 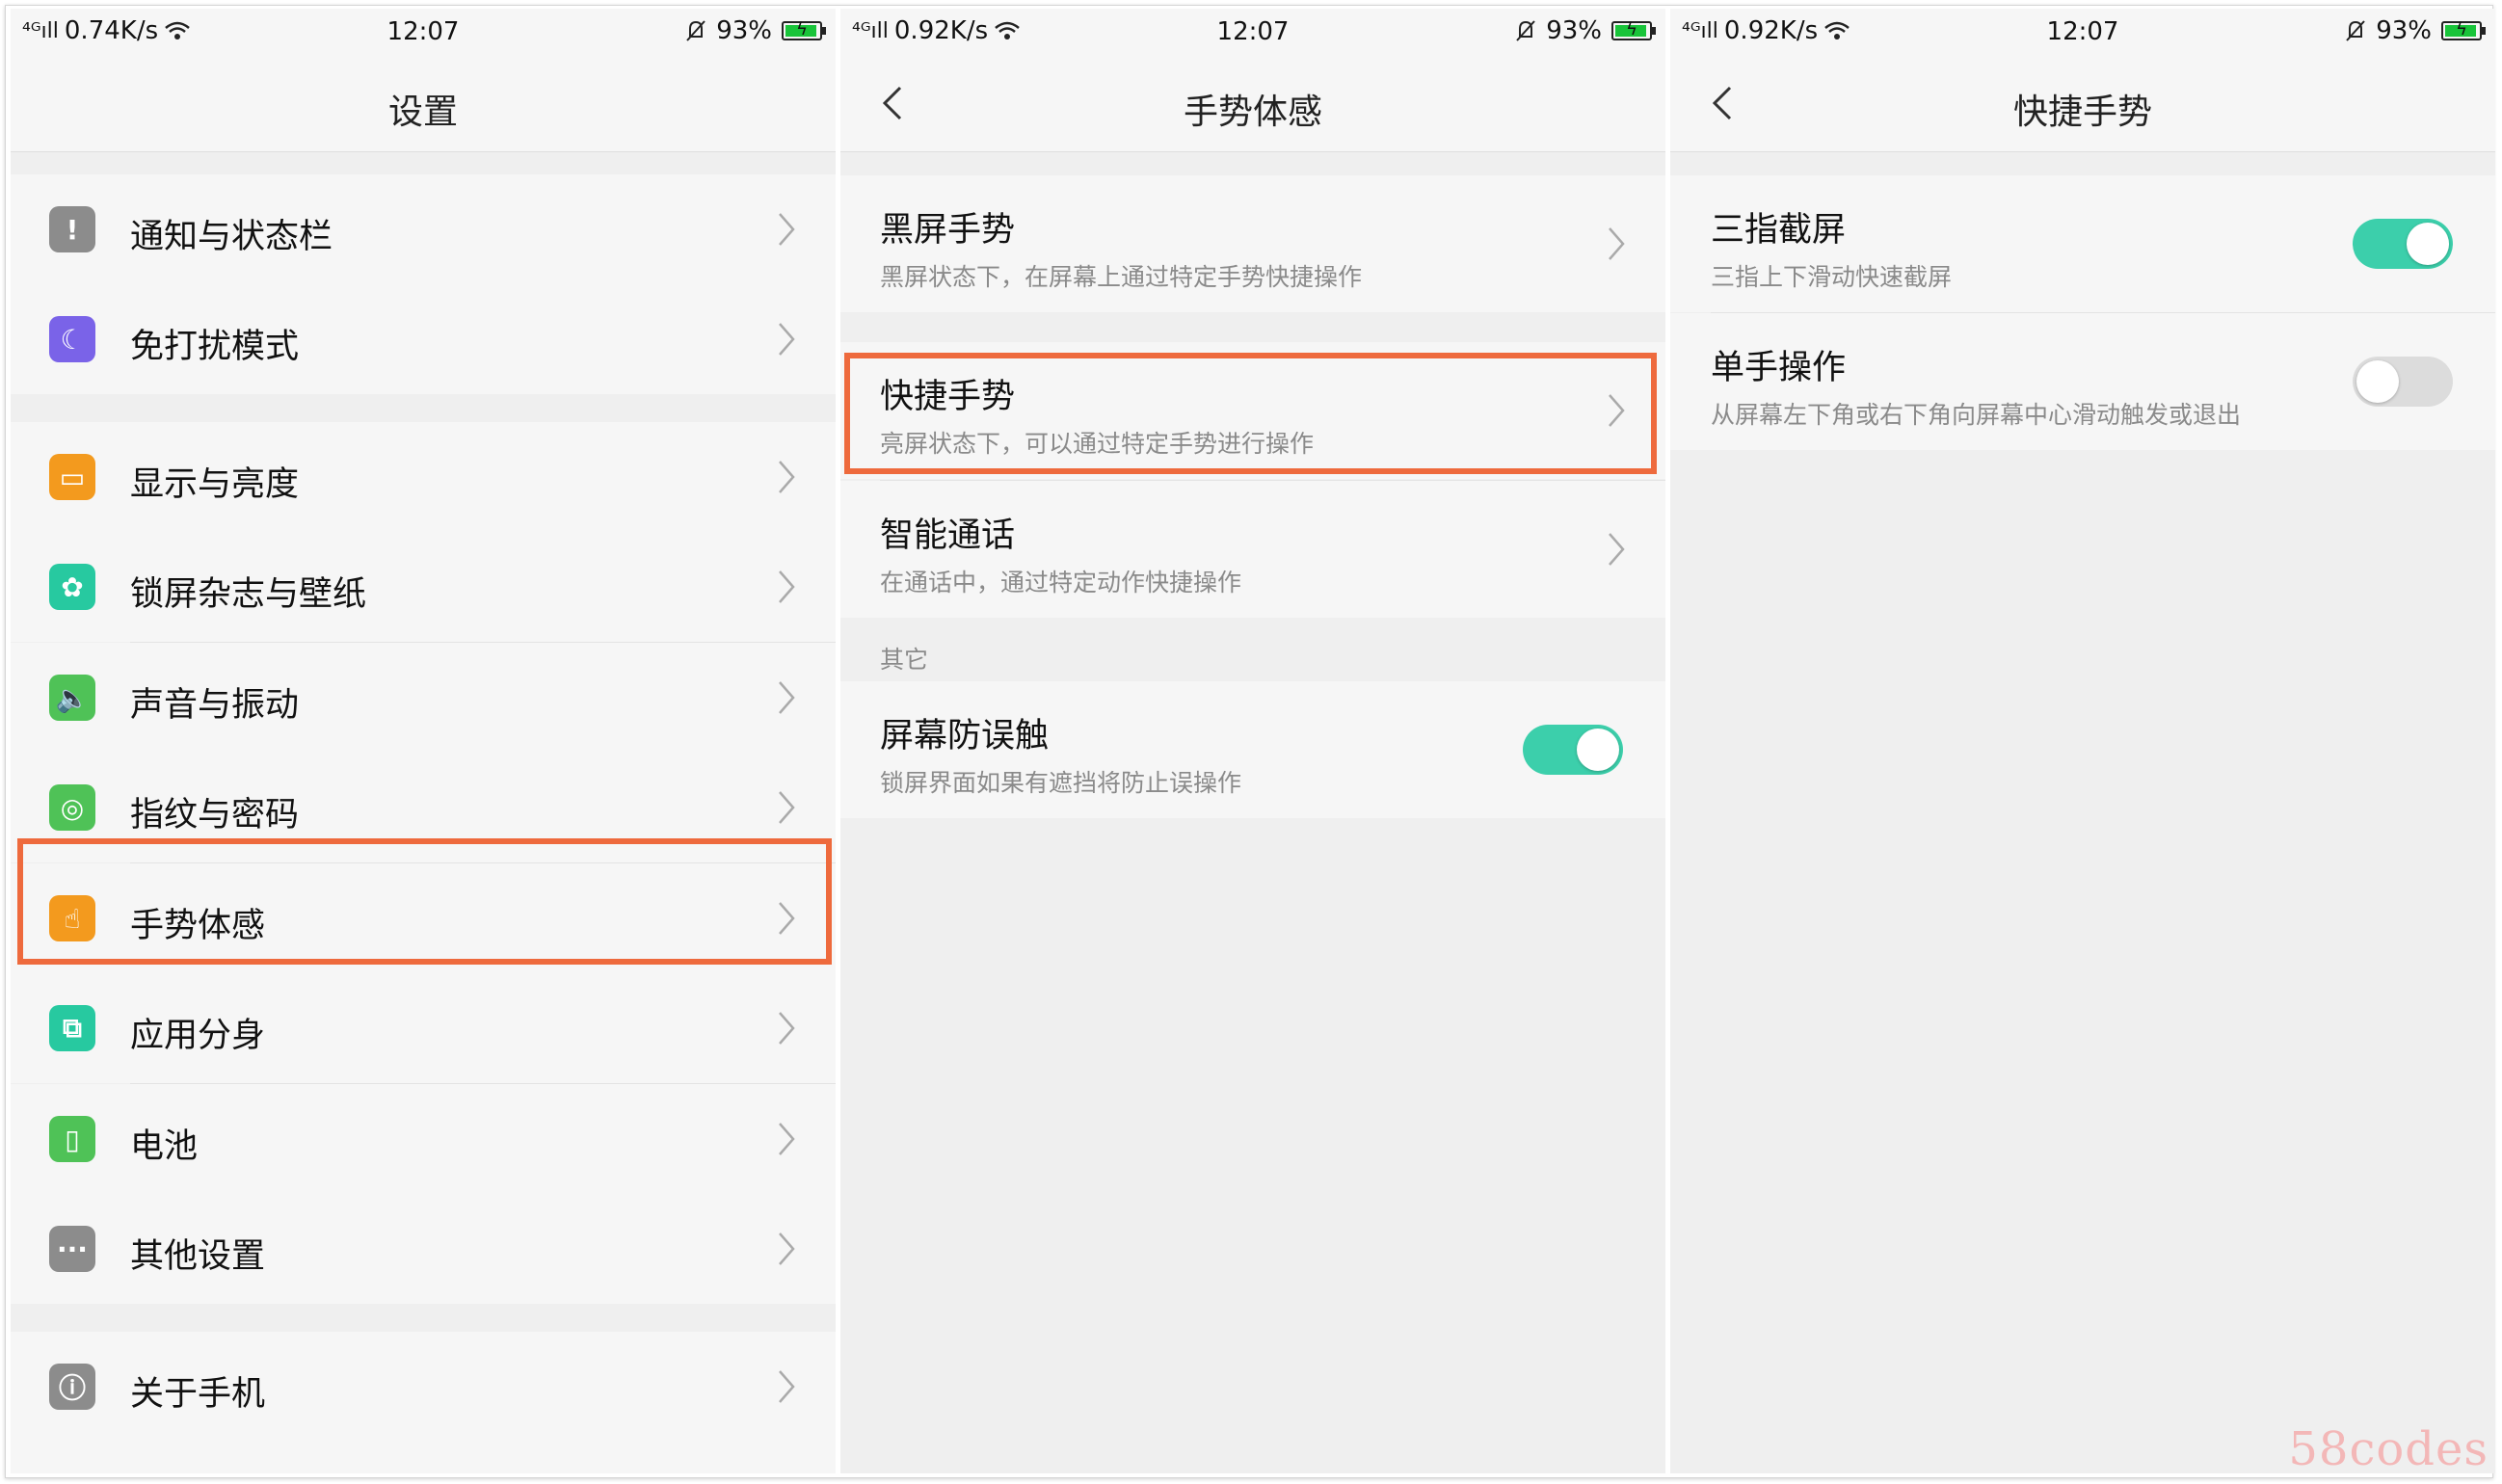 I want to click on item-subtitle: 三指上下滑动快速截屏, so click(x=1832, y=277).